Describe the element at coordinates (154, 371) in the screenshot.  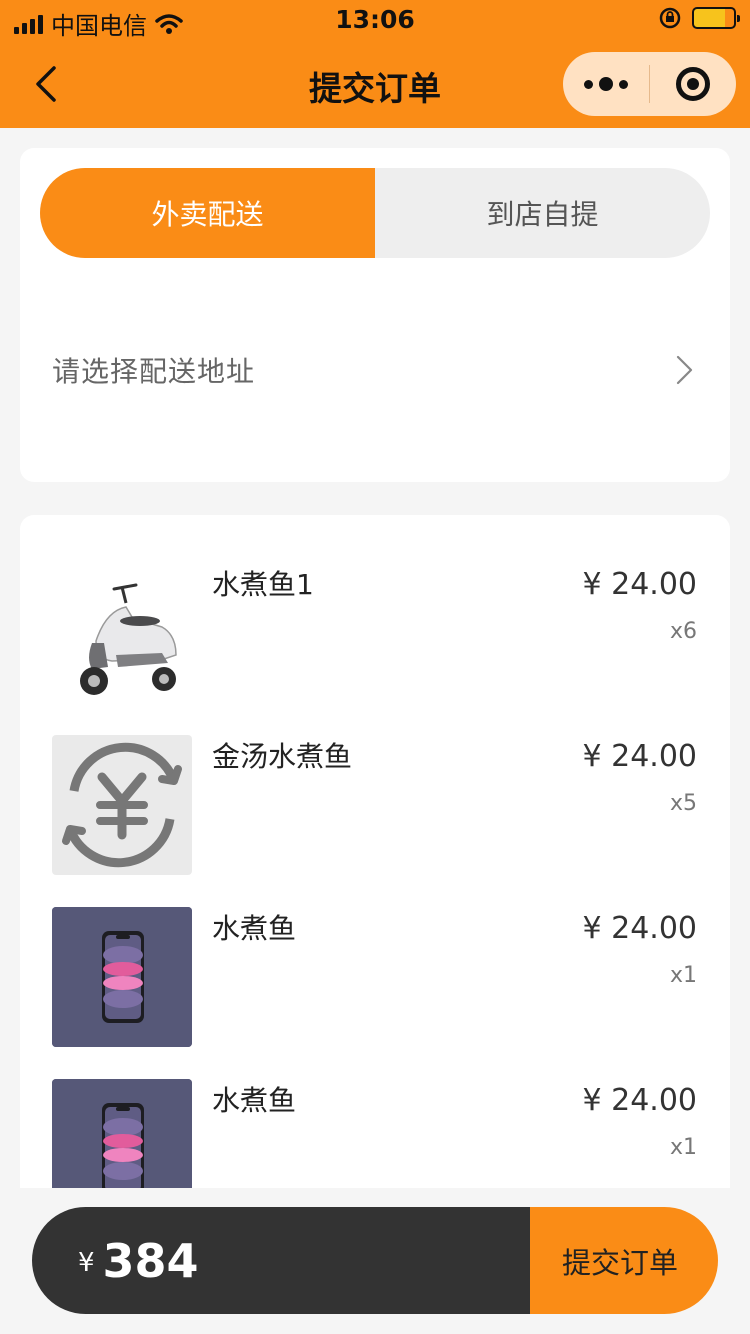
I see `address-placeholder: 请选择配送地址` at that location.